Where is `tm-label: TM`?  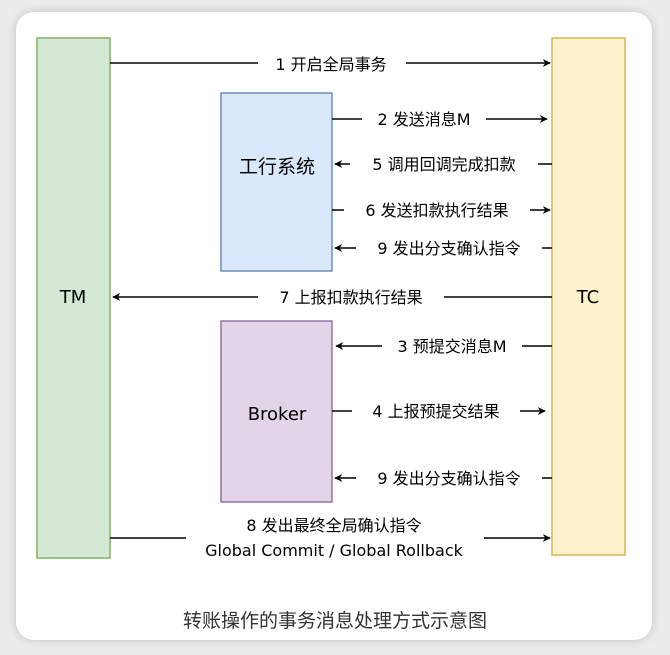 tm-label: TM is located at coordinates (73, 297).